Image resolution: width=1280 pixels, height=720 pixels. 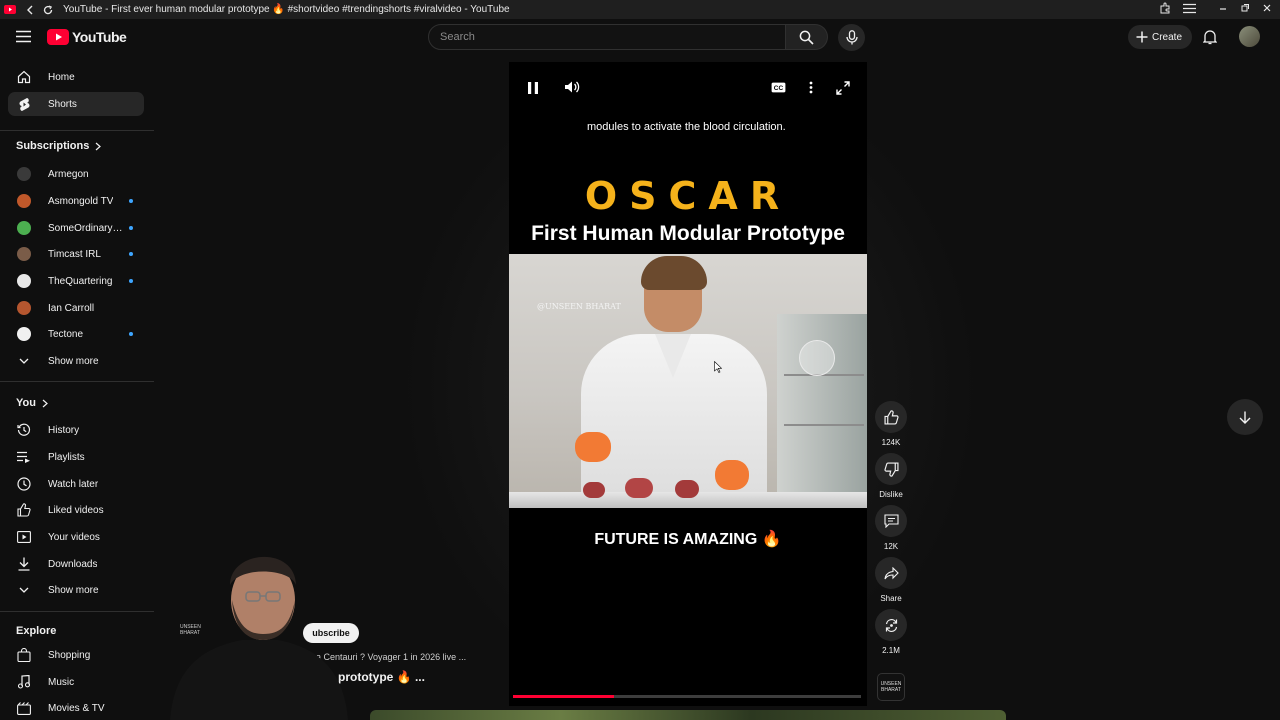 I want to click on comment-icon, so click(x=891, y=521).